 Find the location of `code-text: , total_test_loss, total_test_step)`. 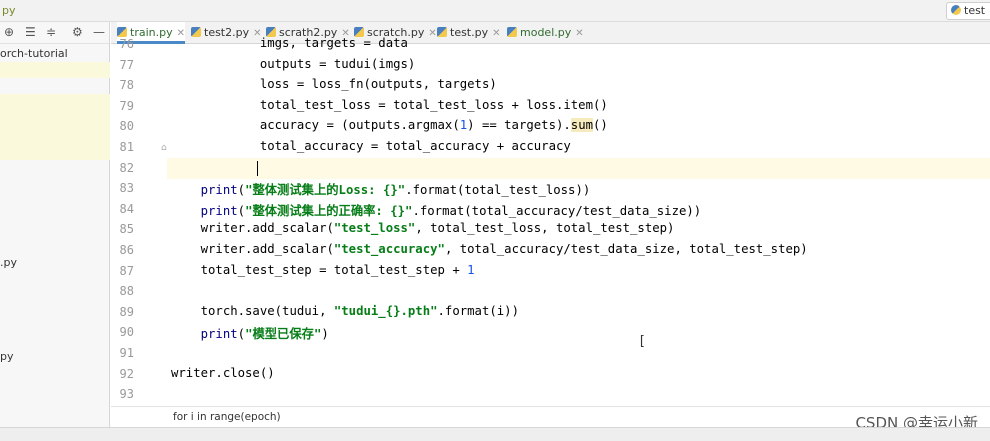

code-text: , total_test_loss, total_test_step) is located at coordinates (545, 228).